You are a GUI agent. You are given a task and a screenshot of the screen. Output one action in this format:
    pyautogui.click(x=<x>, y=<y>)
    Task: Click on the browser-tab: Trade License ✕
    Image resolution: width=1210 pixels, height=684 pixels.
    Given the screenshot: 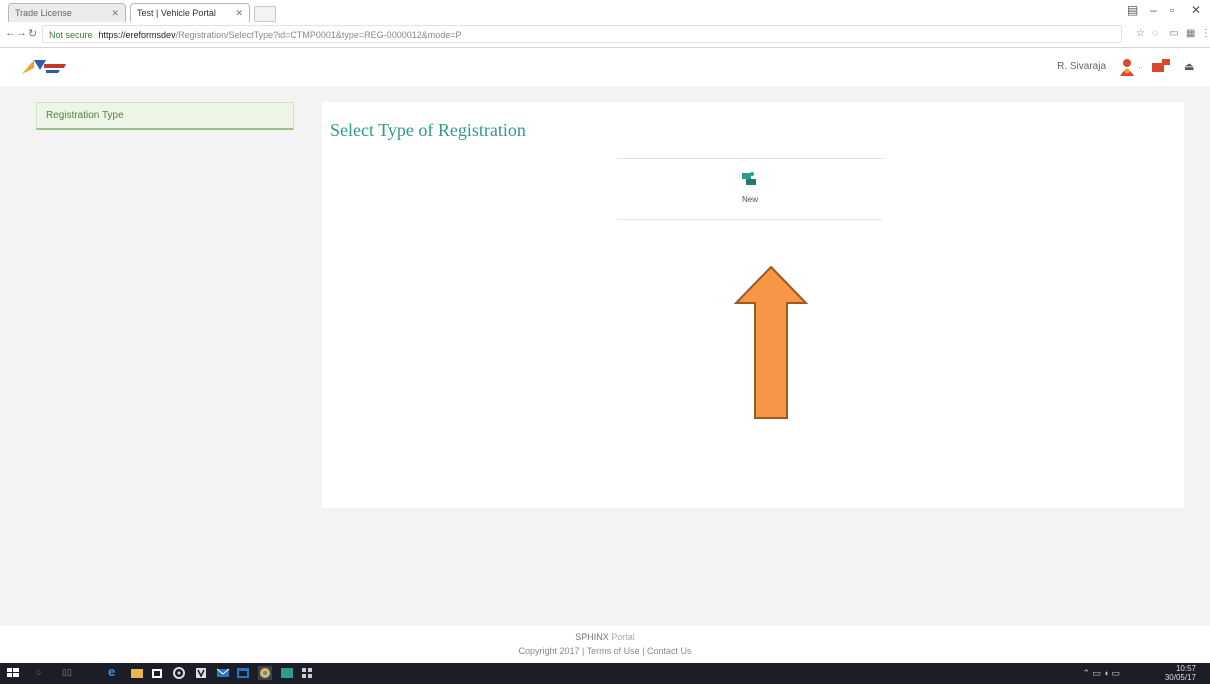 What is the action you would take?
    pyautogui.click(x=67, y=12)
    